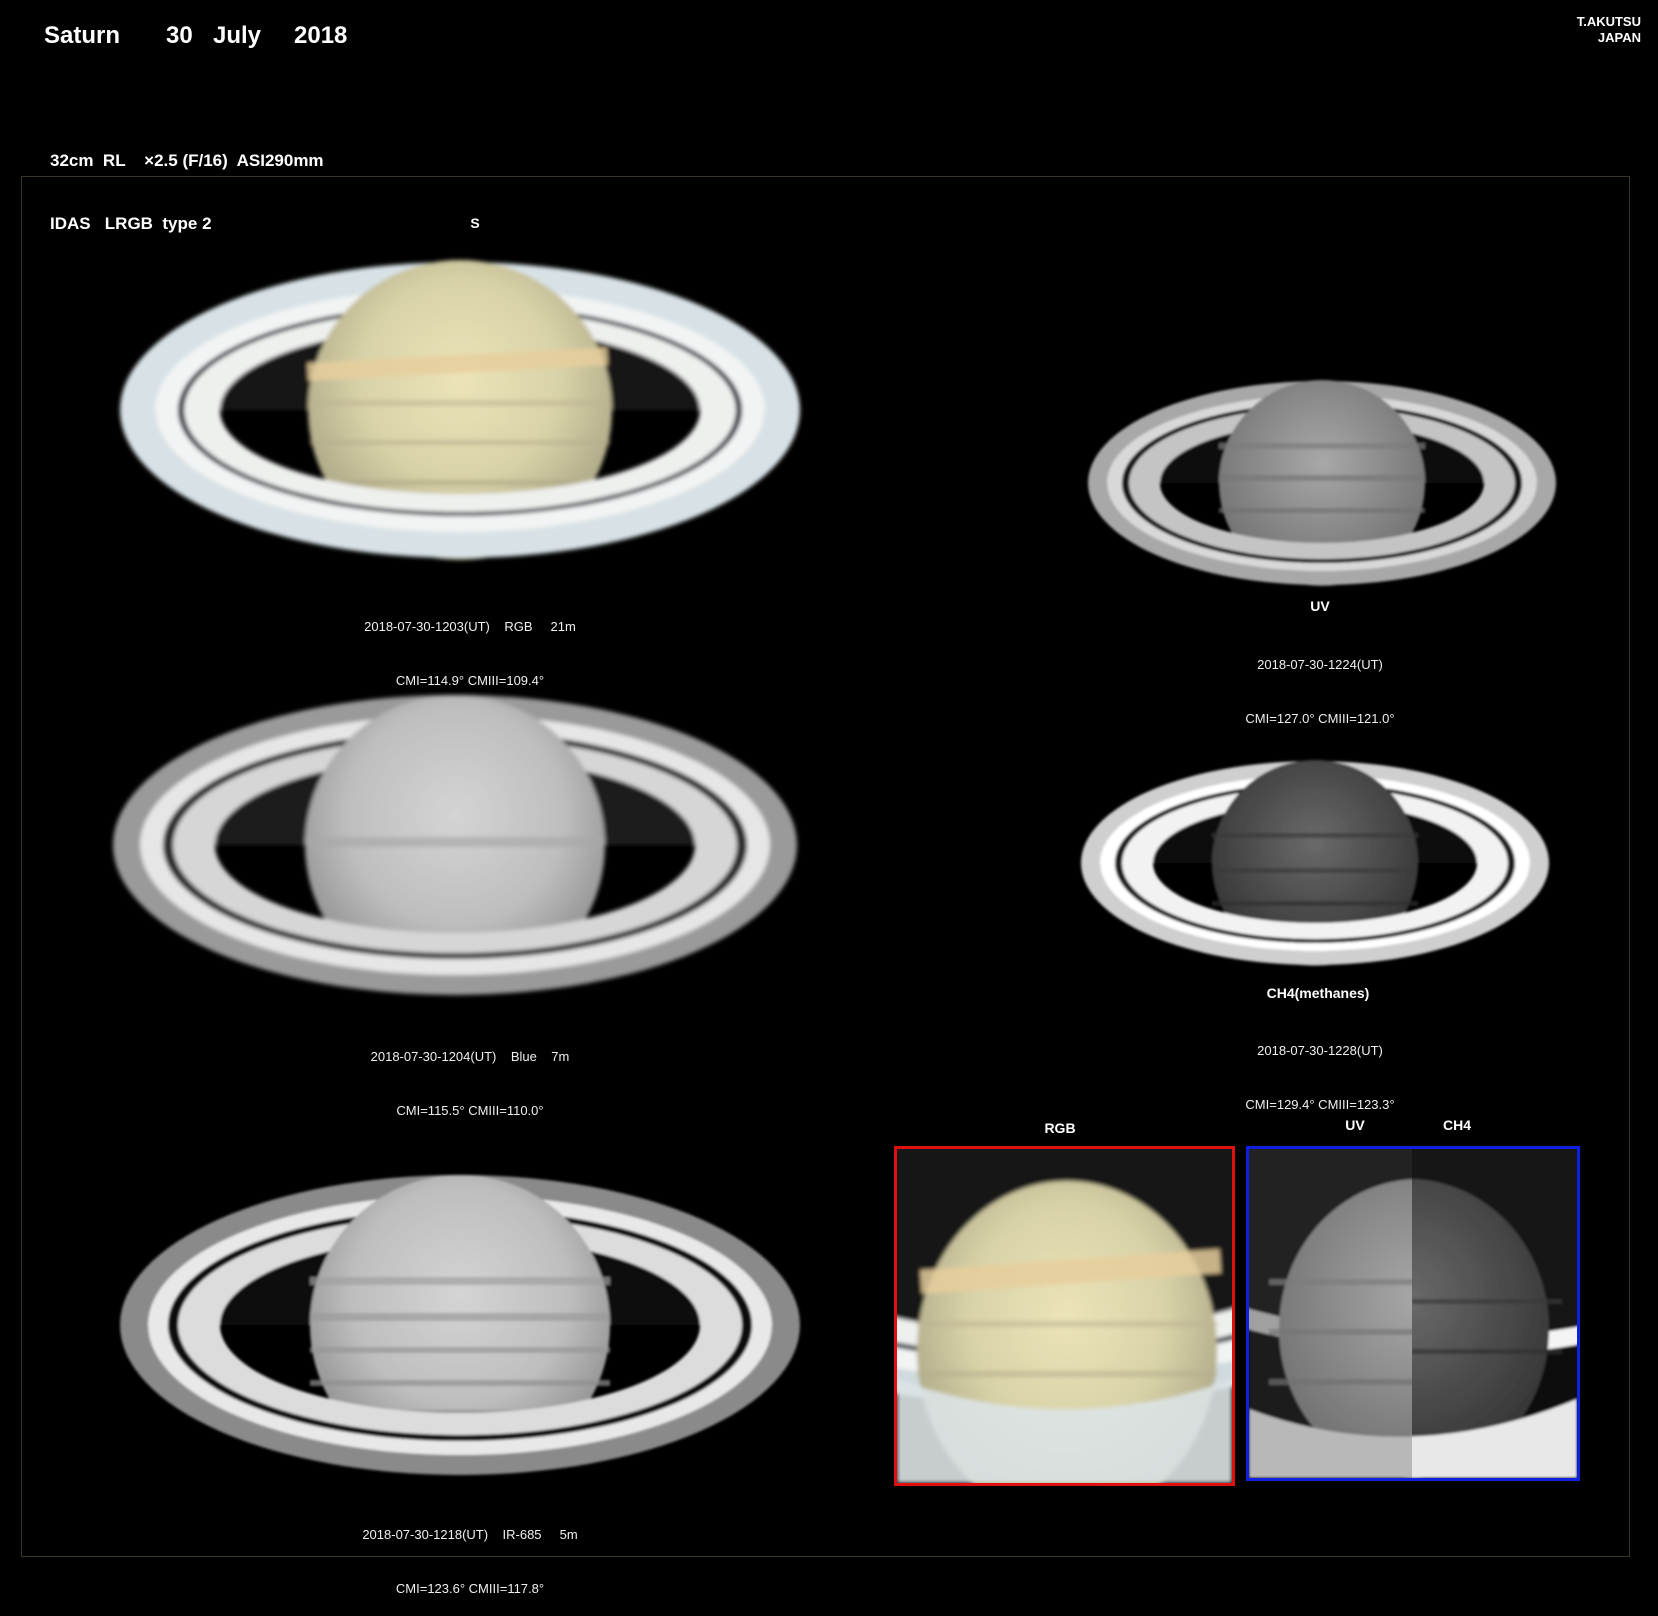 Image resolution: width=1658 pixels, height=1616 pixels. What do you see at coordinates (1318, 993) in the screenshot?
I see `ch4-label: CH4(methanes)` at bounding box center [1318, 993].